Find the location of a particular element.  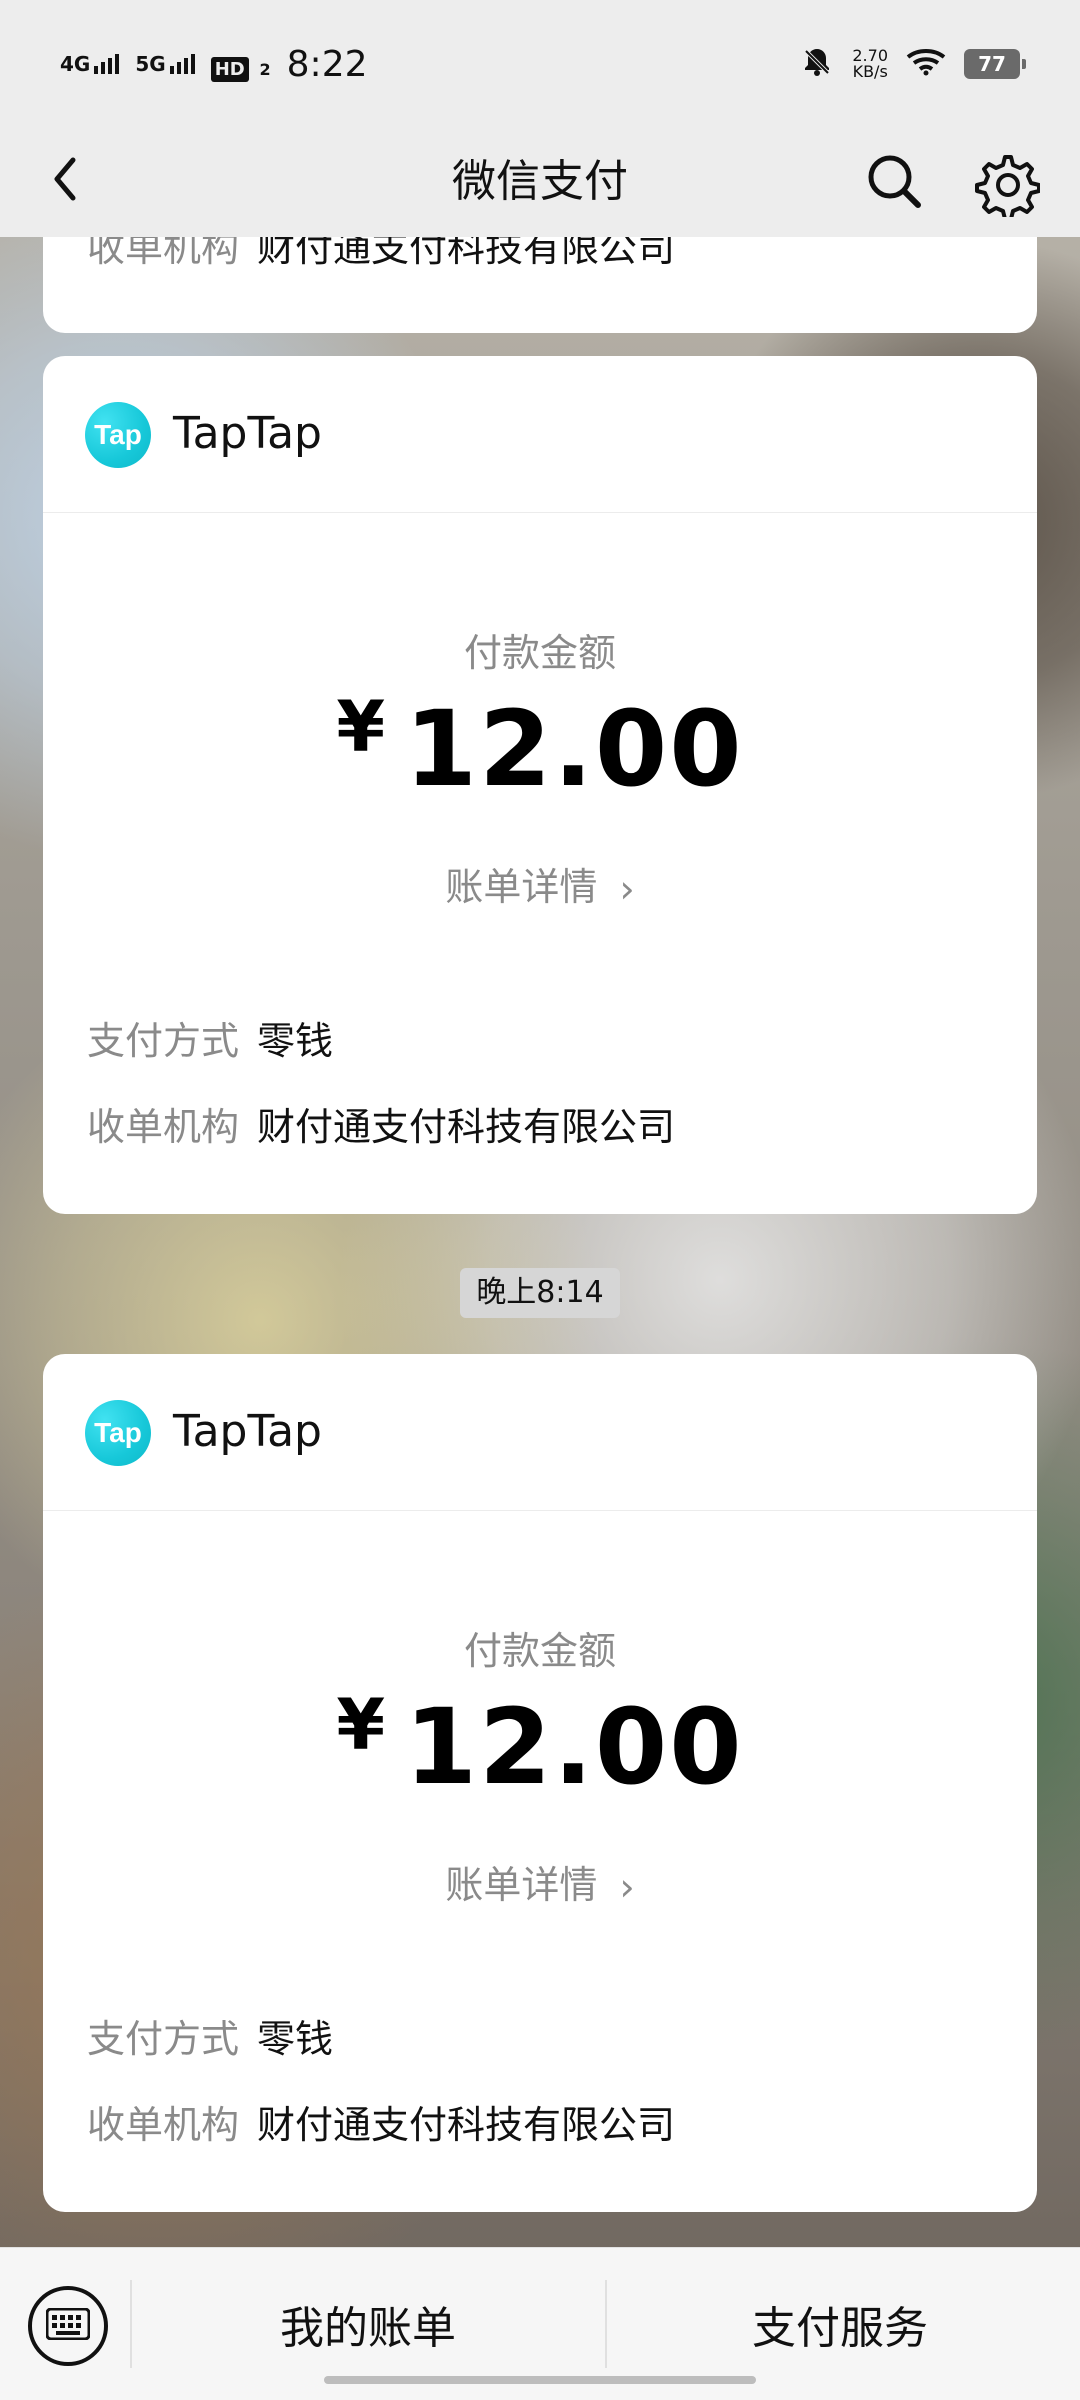

battery-icon: 77 is located at coordinates (995, 64).